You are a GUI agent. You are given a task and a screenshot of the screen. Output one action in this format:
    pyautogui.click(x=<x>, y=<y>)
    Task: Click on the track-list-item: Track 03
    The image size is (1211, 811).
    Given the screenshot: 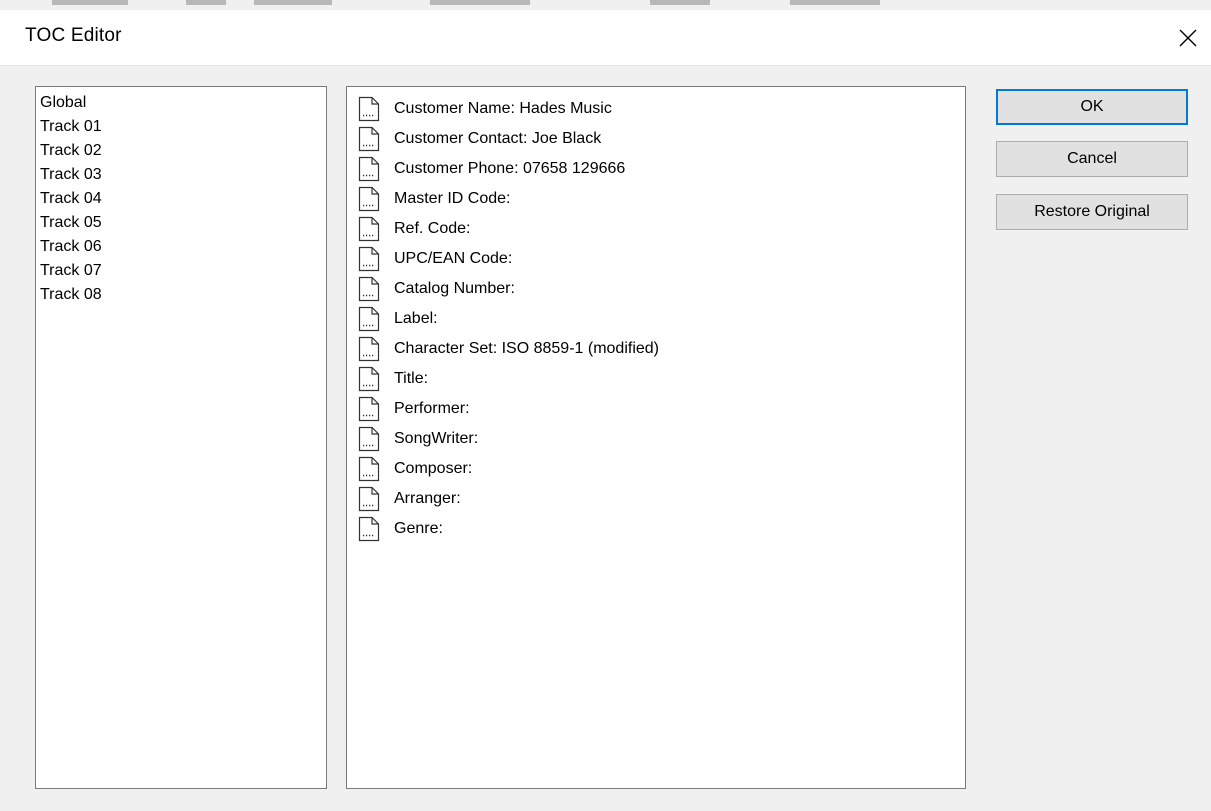 What is the action you would take?
    pyautogui.click(x=182, y=175)
    